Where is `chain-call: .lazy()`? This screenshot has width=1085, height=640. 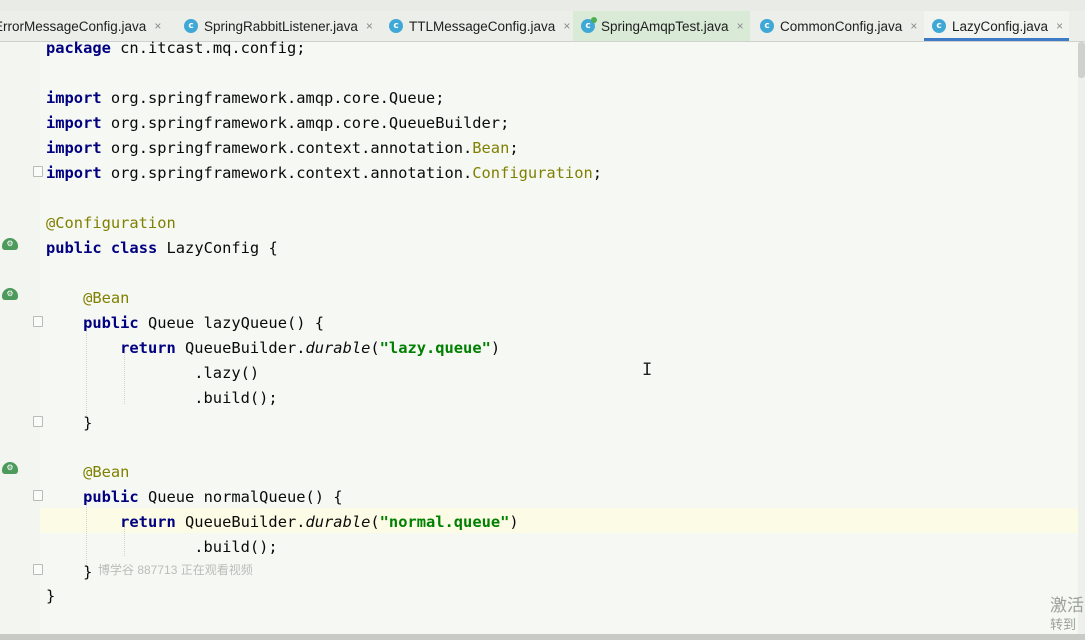 chain-call: .lazy() is located at coordinates (227, 373).